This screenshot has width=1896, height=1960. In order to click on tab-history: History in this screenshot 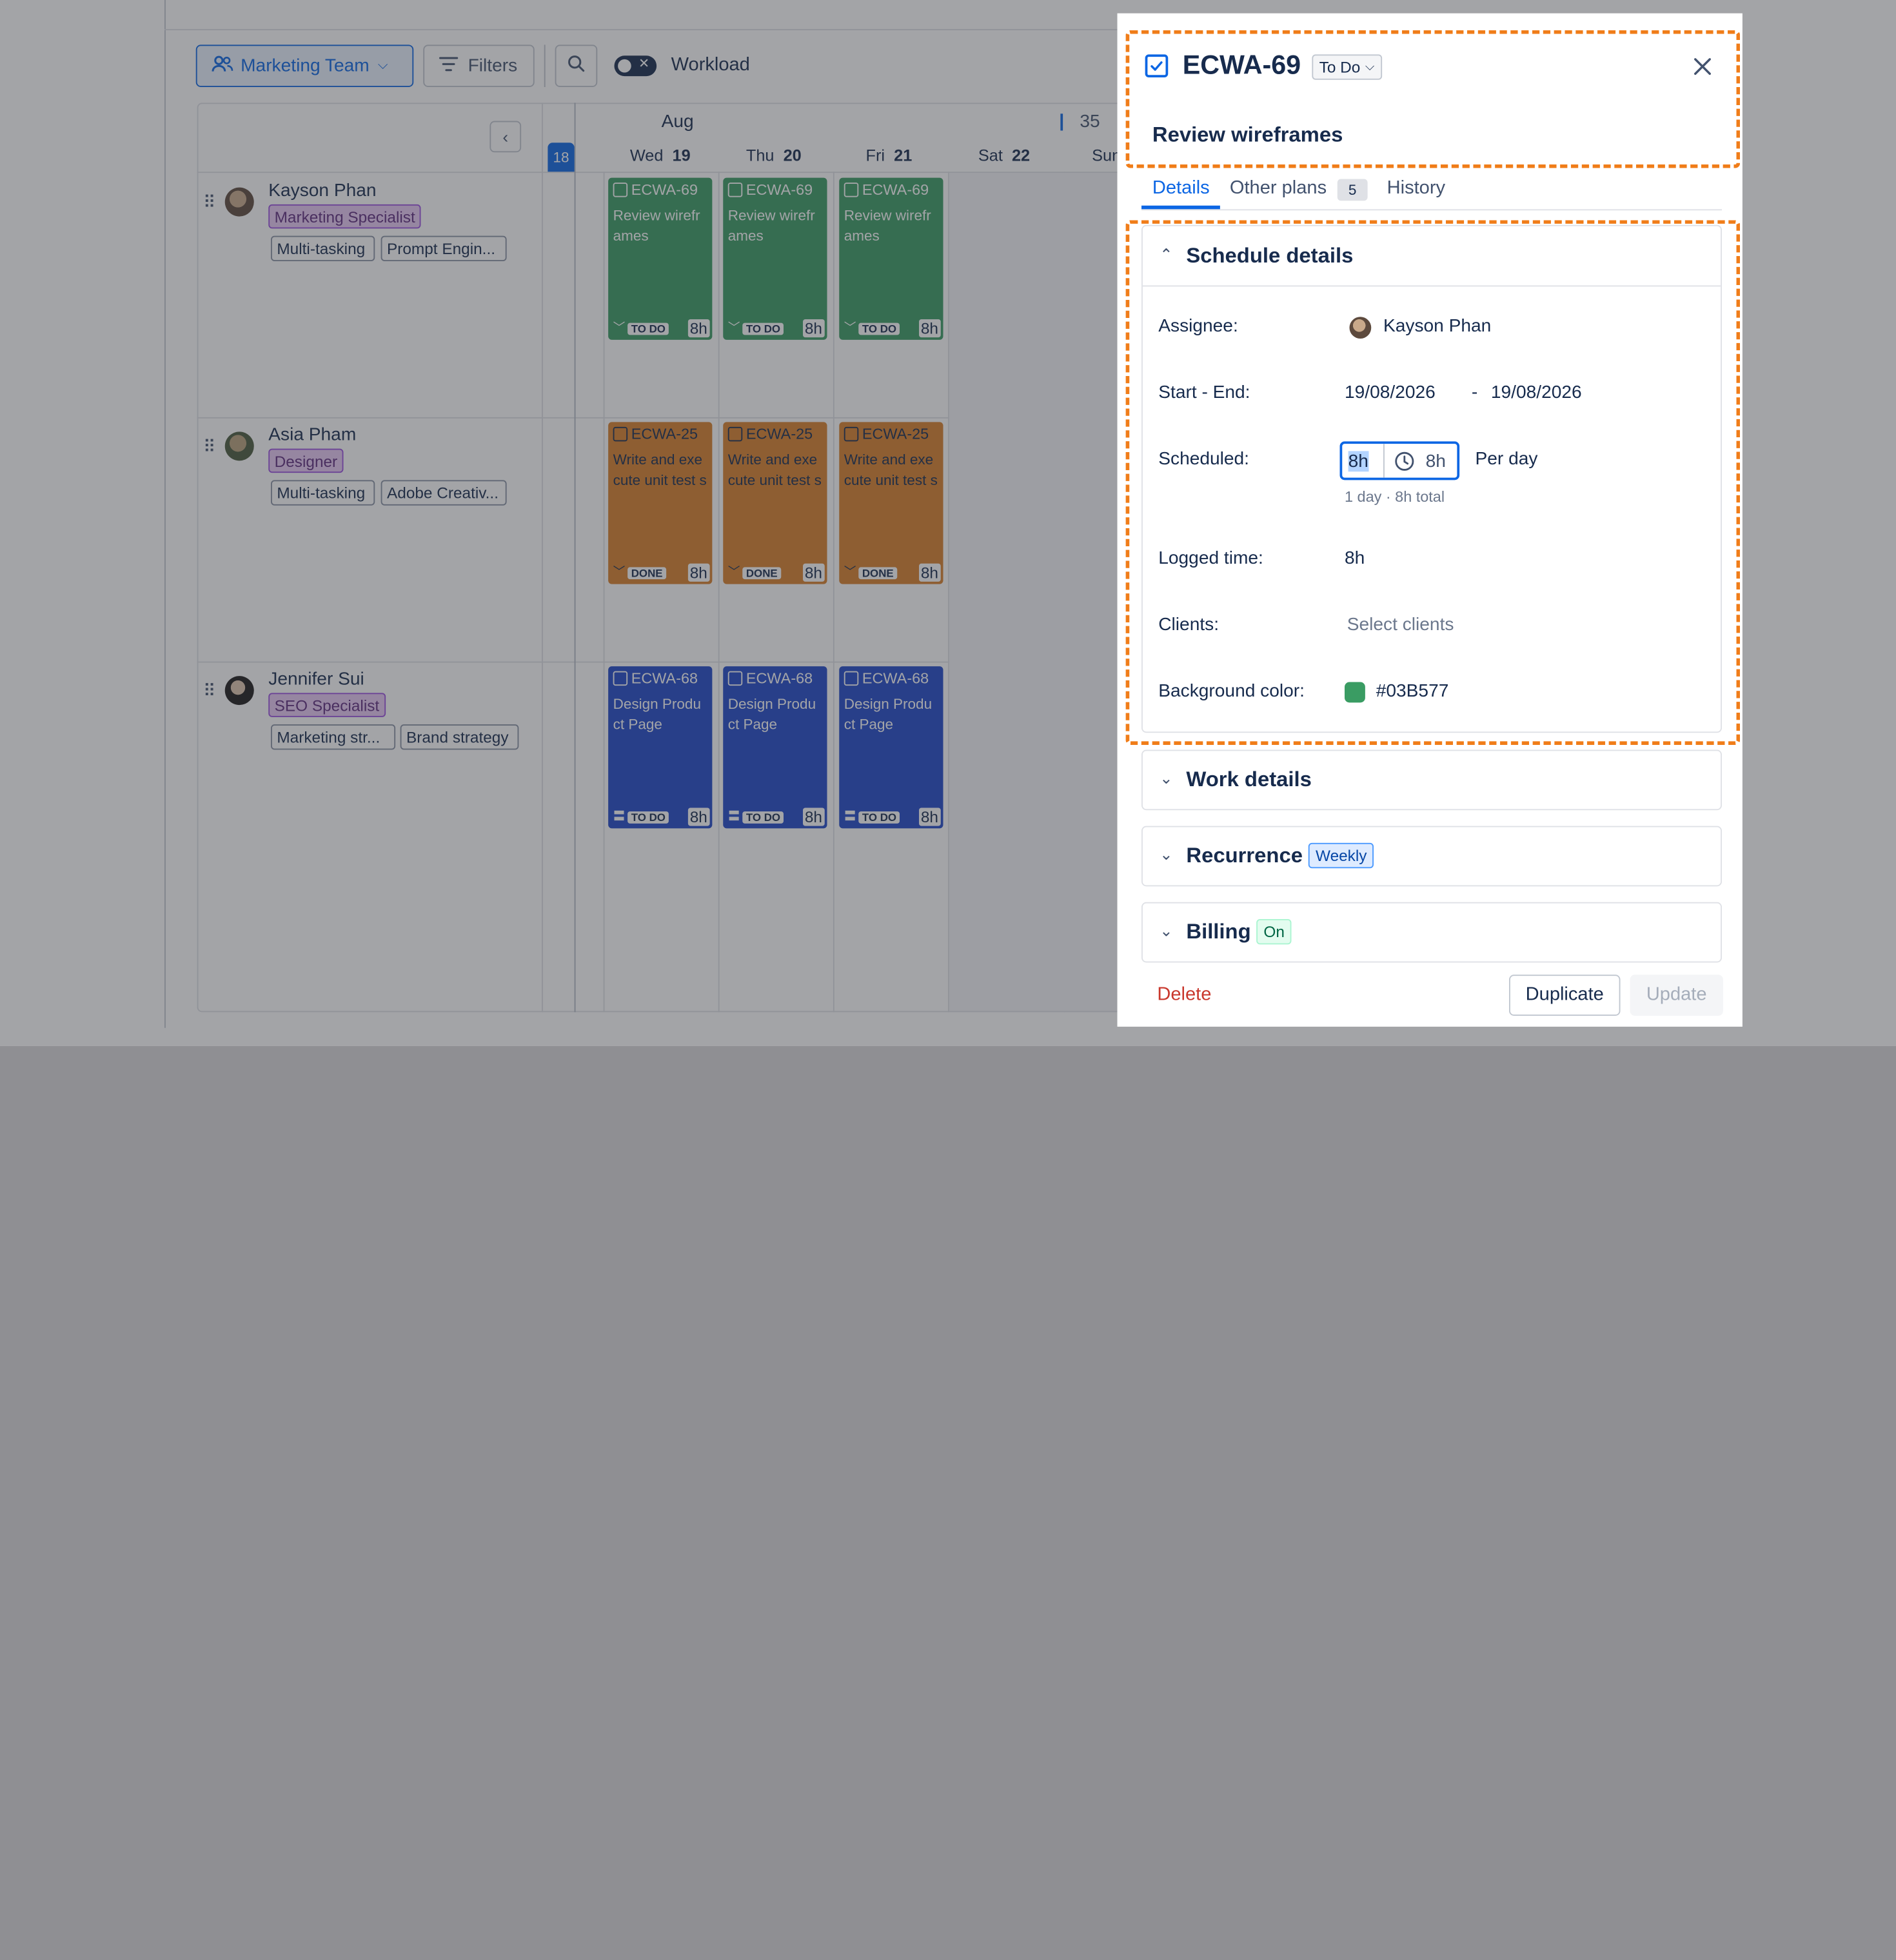, I will do `click(1416, 189)`.